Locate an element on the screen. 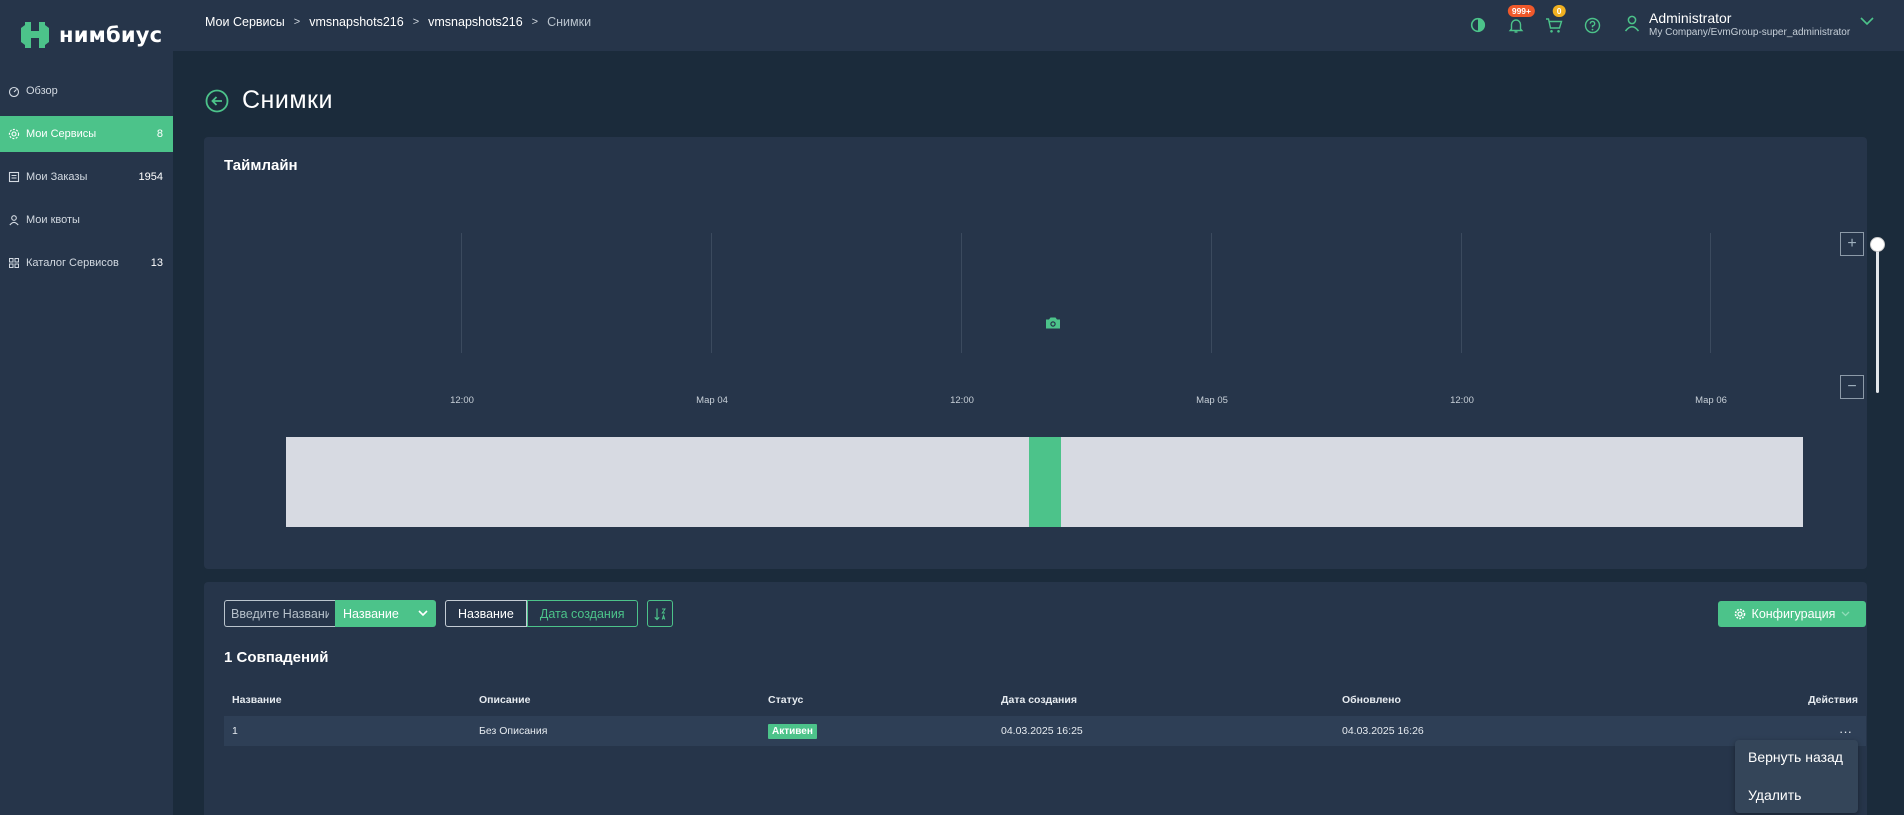 This screenshot has height=815, width=1904. sidebar-item-count: 13 is located at coordinates (156, 263).